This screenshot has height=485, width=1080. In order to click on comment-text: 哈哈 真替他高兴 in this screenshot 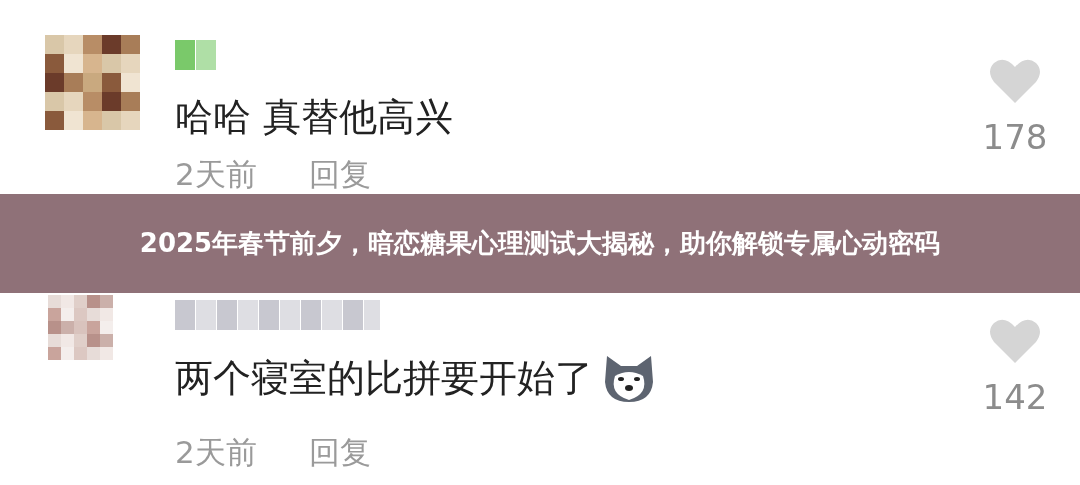, I will do `click(315, 117)`.